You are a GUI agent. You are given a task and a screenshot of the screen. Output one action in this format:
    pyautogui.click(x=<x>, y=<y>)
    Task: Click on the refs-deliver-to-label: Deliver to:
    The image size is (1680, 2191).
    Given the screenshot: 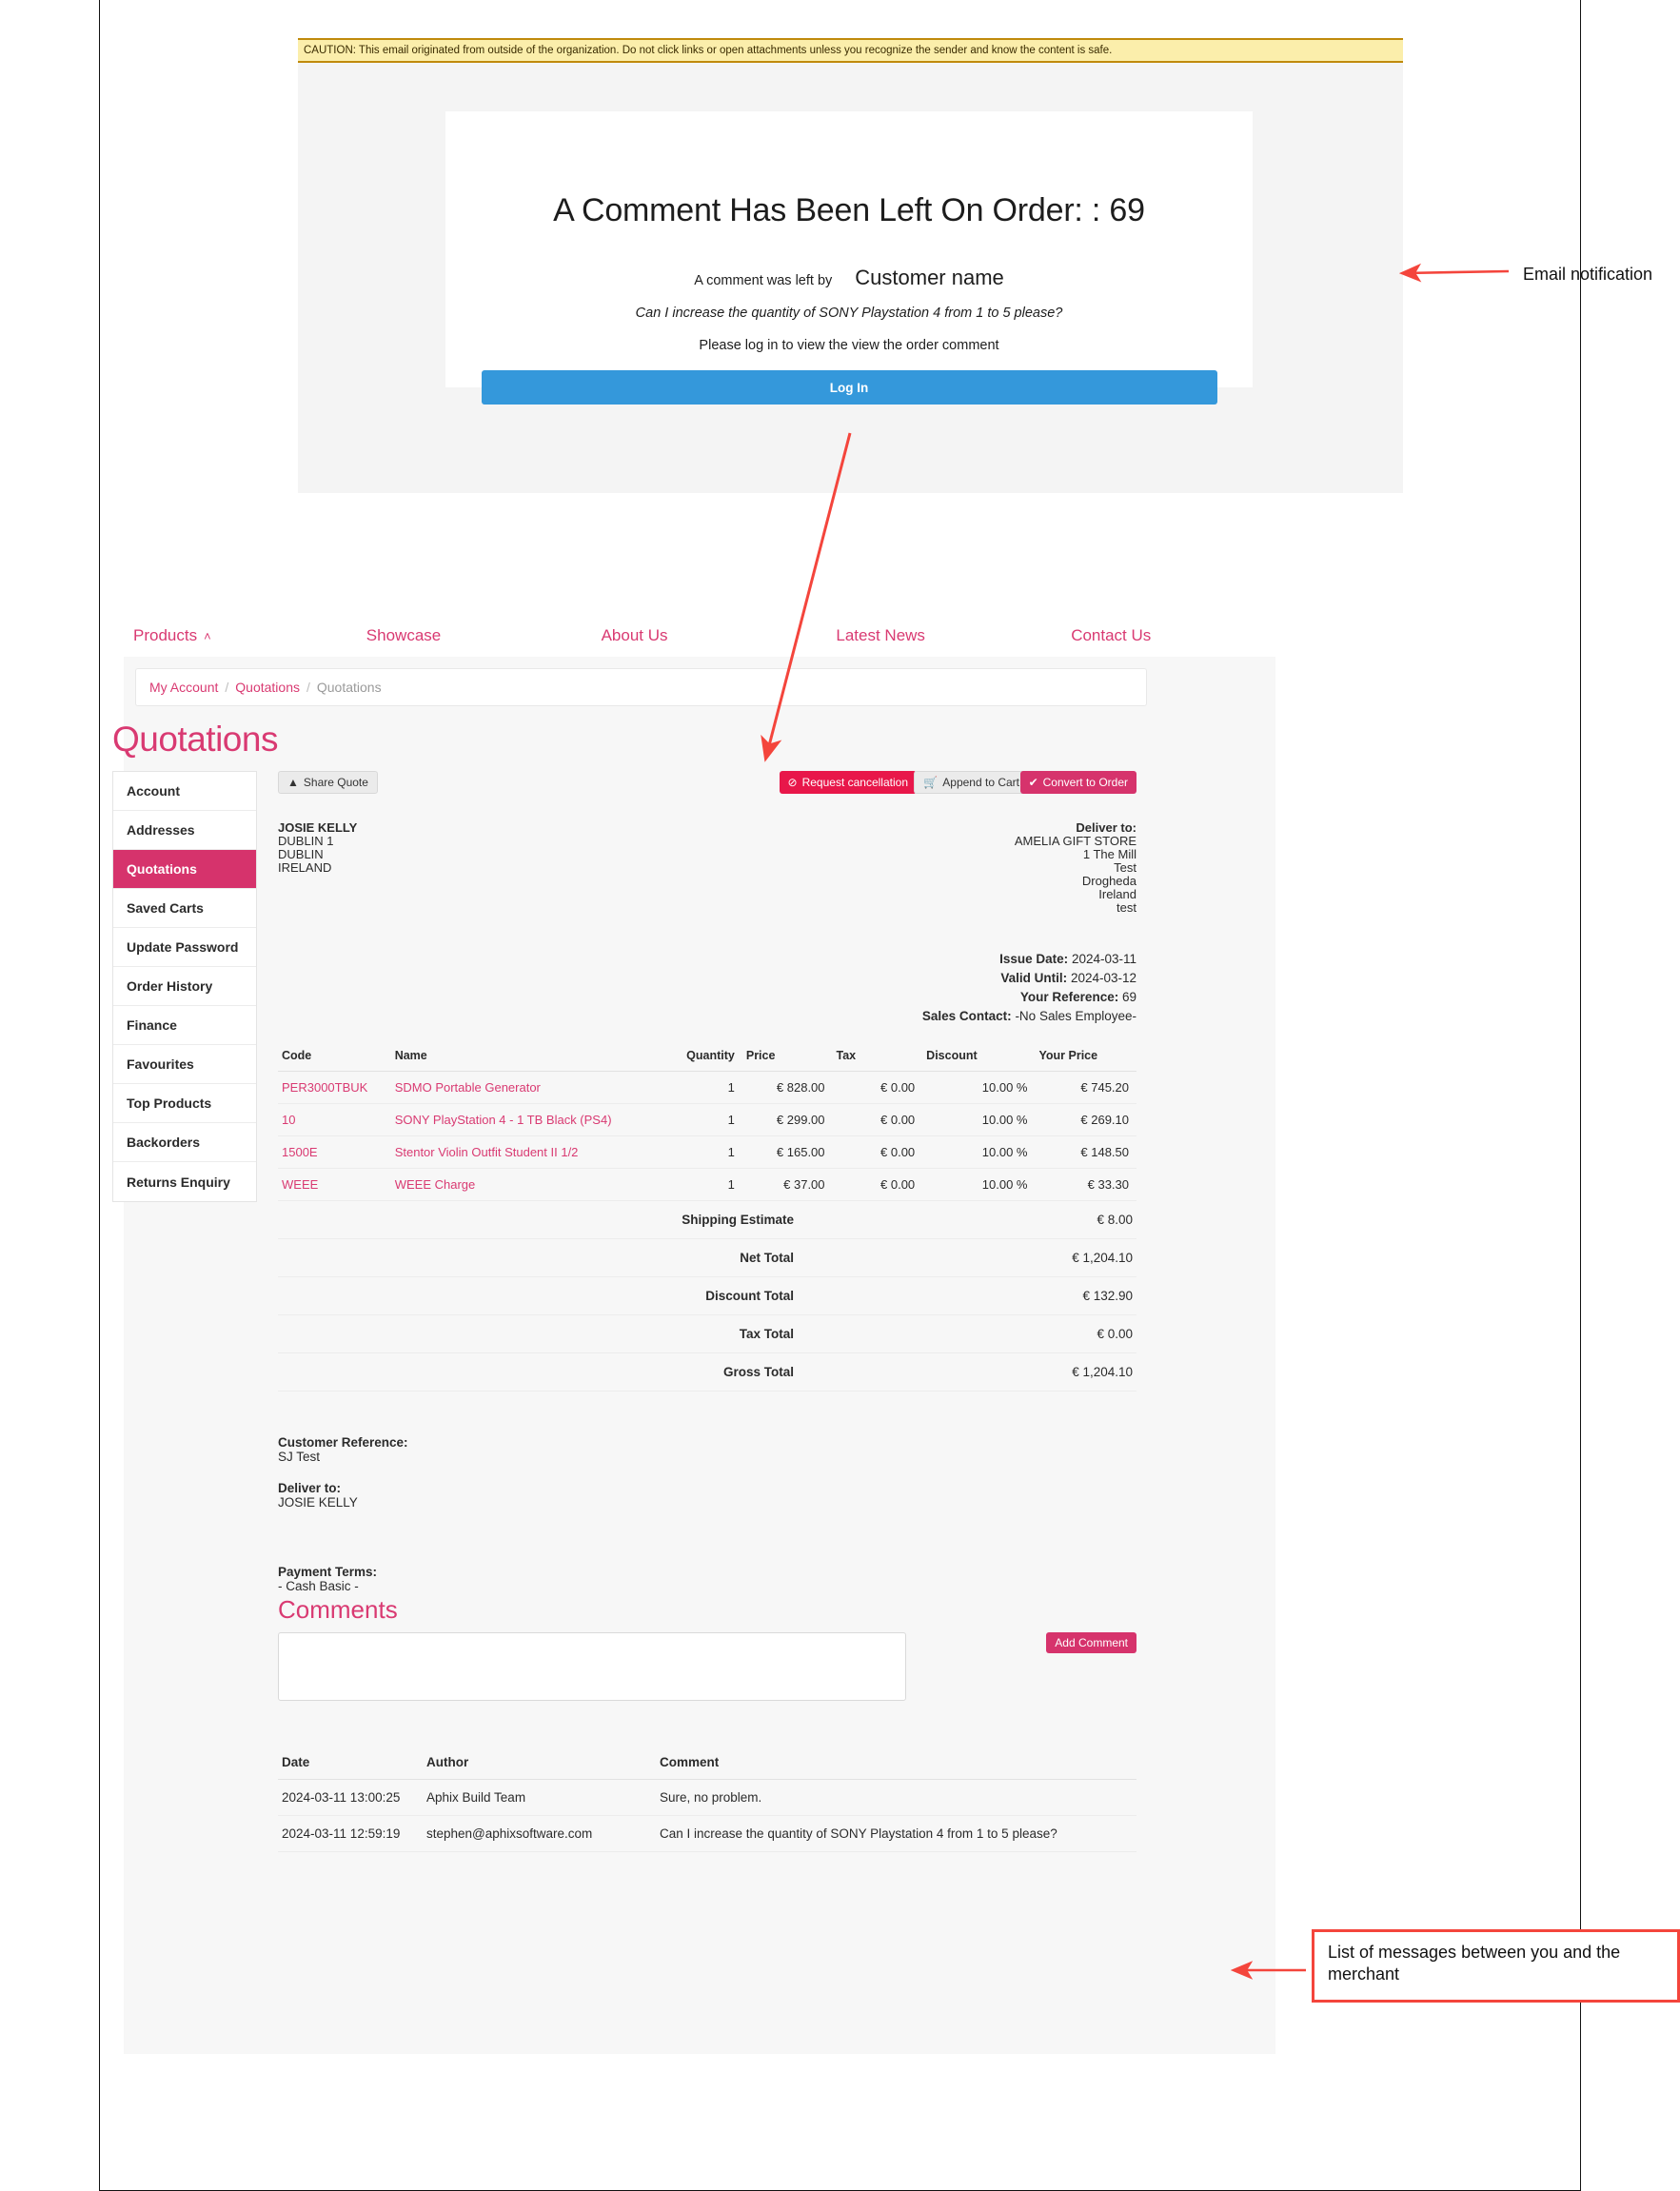 What is the action you would take?
    pyautogui.click(x=310, y=1488)
    